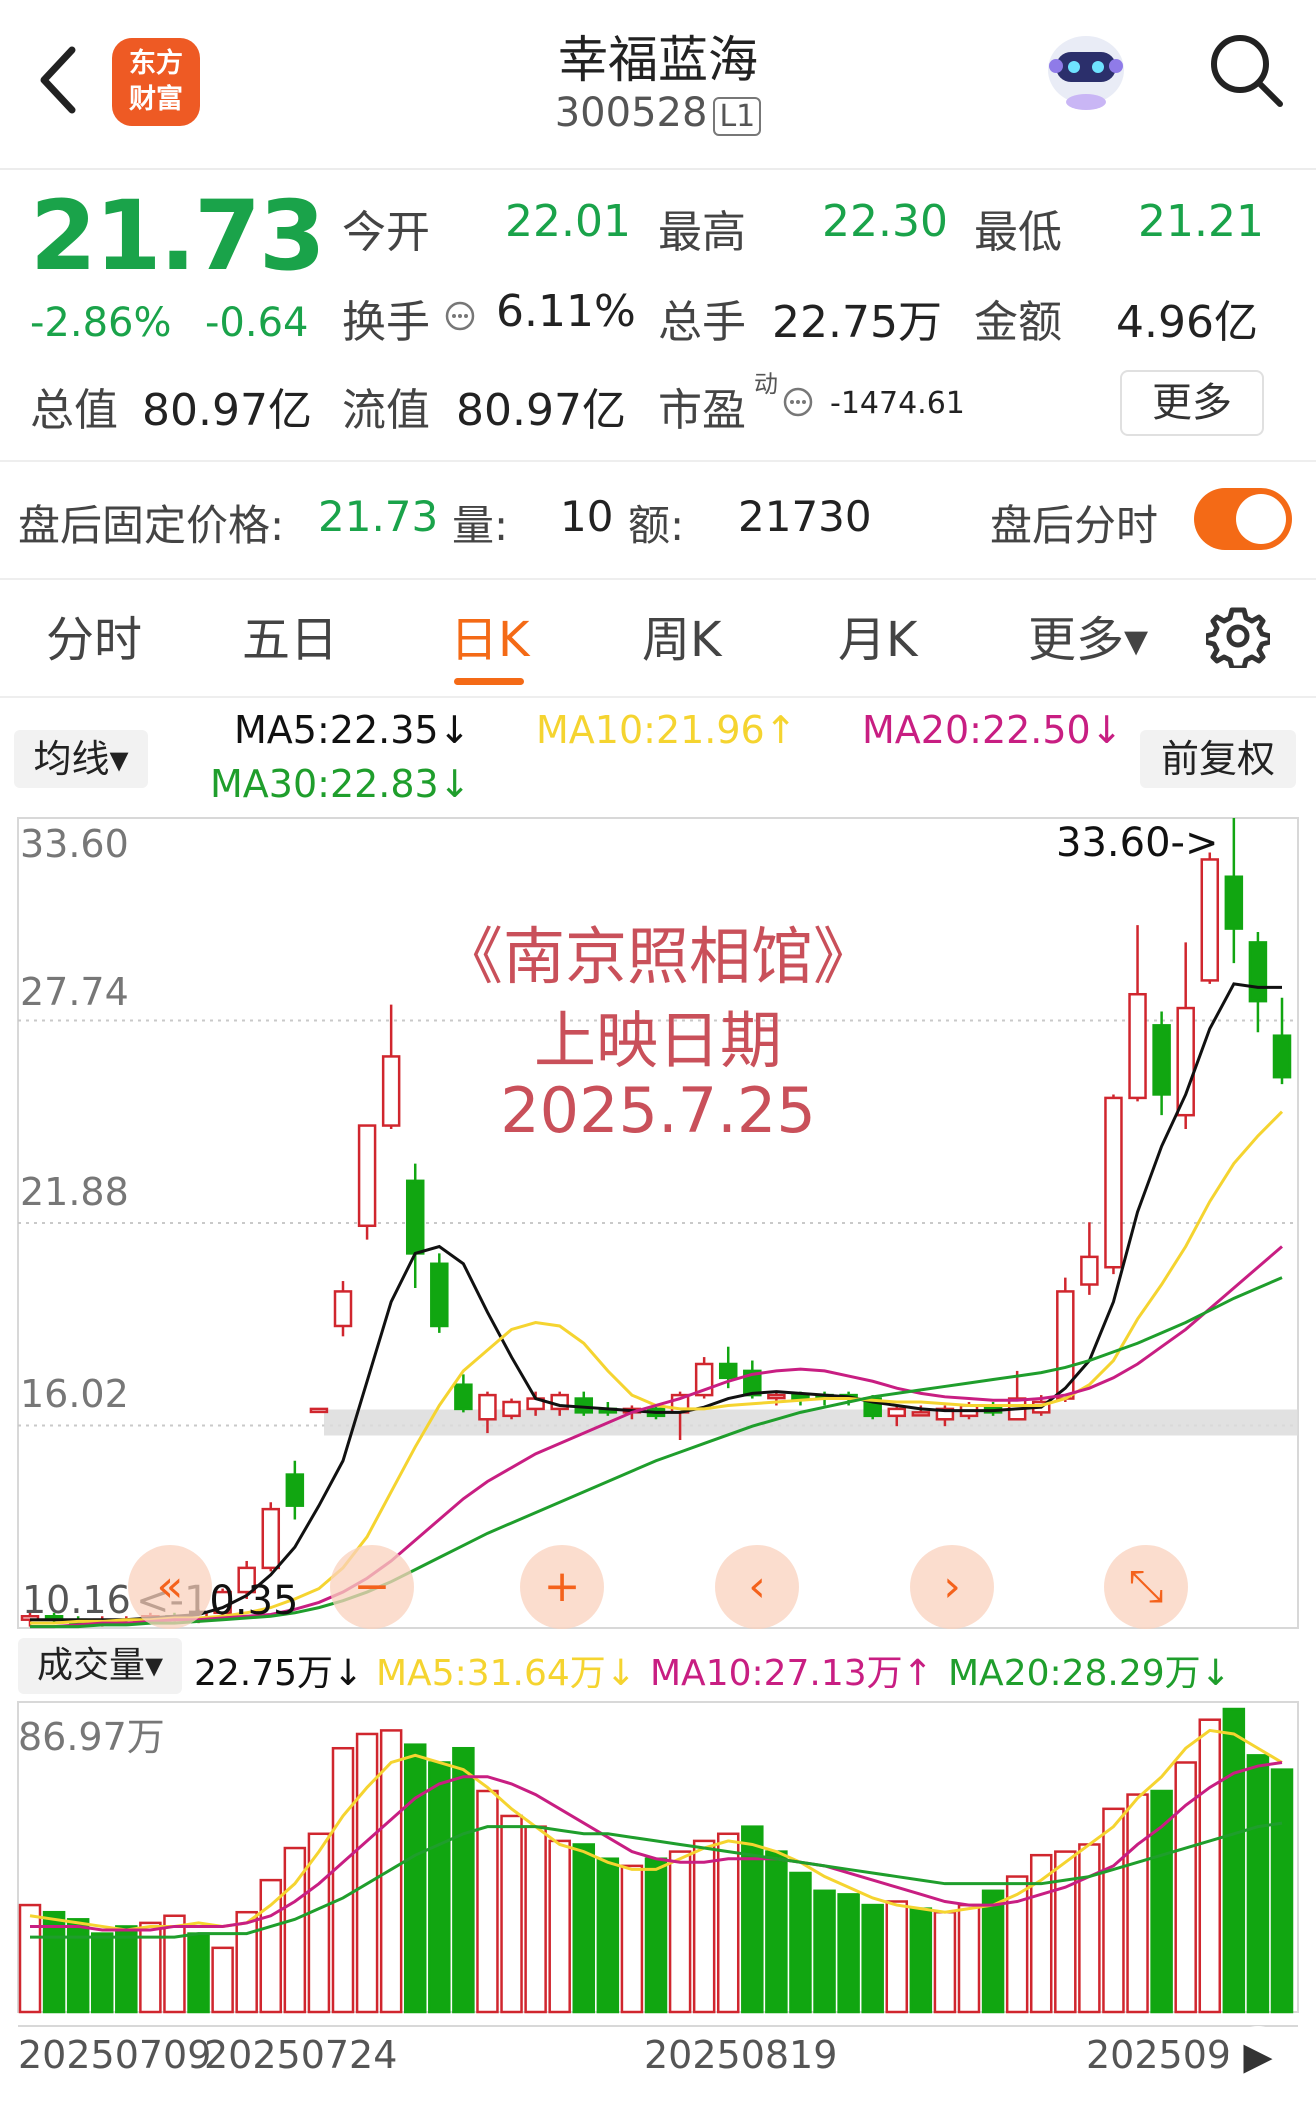  What do you see at coordinates (897, 403) in the screenshot?
I see `pe-value: -1474.61` at bounding box center [897, 403].